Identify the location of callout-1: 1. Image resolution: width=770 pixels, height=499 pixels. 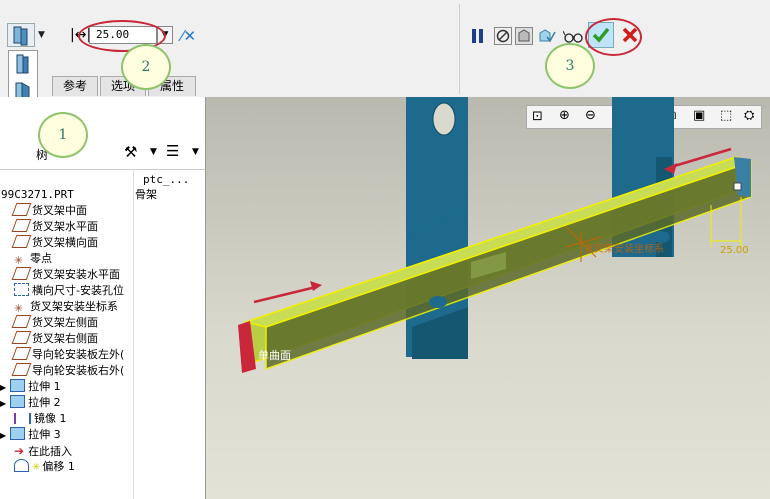
(63, 135).